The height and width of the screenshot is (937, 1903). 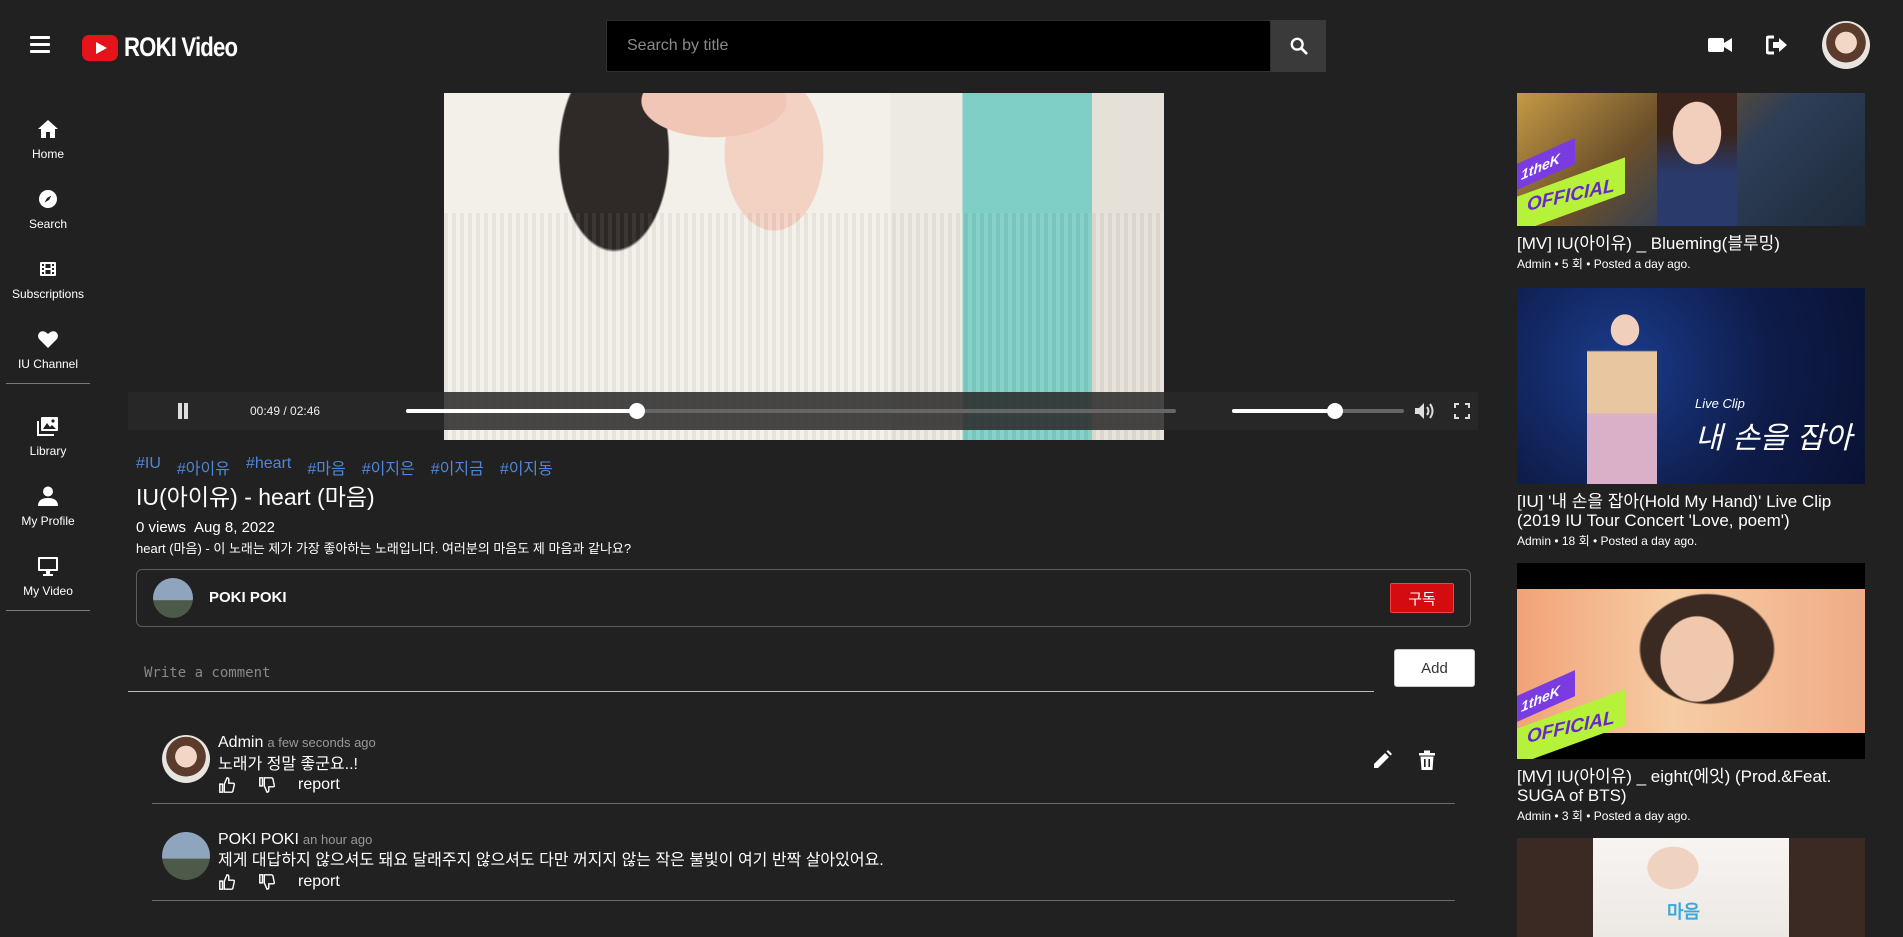 What do you see at coordinates (751, 673) in the screenshot?
I see `comment-input` at bounding box center [751, 673].